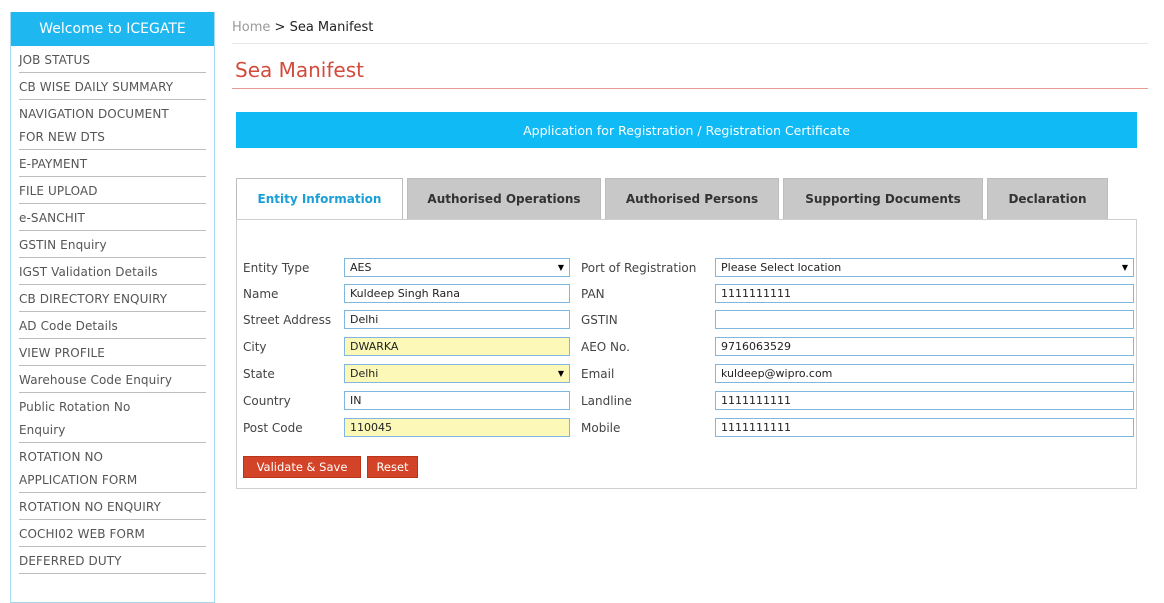 This screenshot has width=1164, height=603. I want to click on validate-save-button: Validate & Save, so click(302, 467).